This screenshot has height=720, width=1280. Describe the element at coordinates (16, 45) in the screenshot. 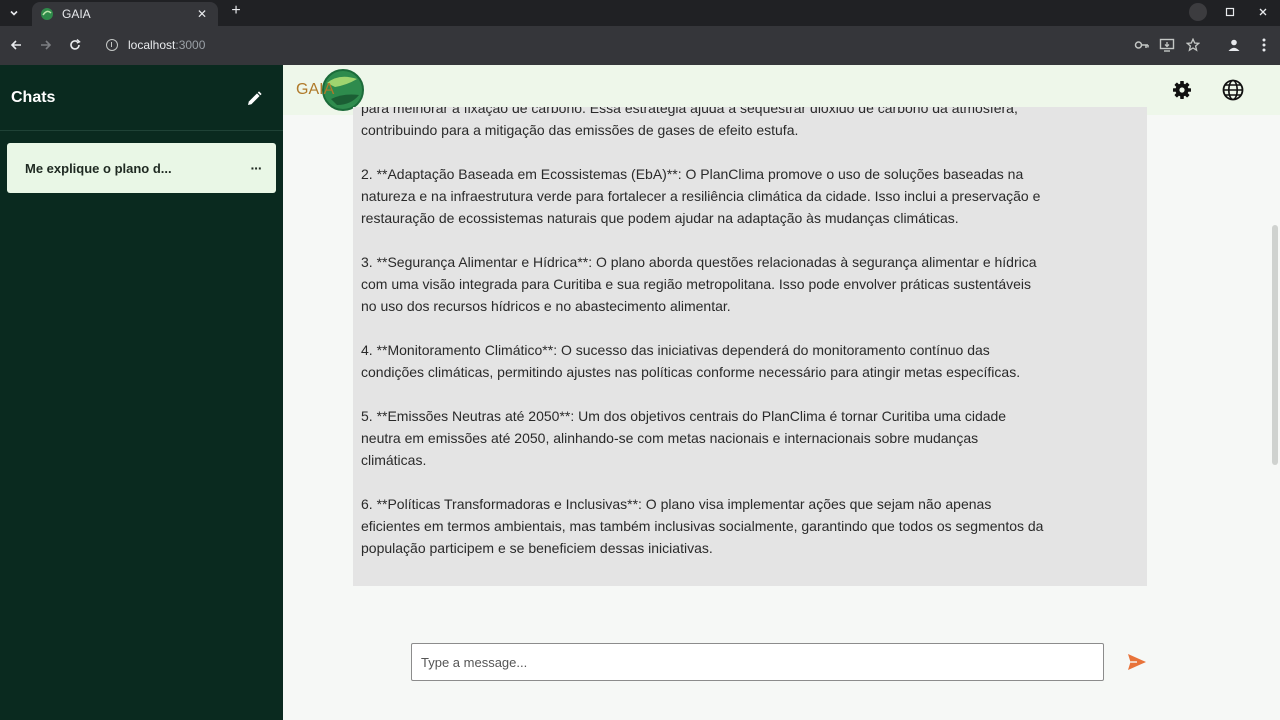

I see `arrow-left-icon` at that location.